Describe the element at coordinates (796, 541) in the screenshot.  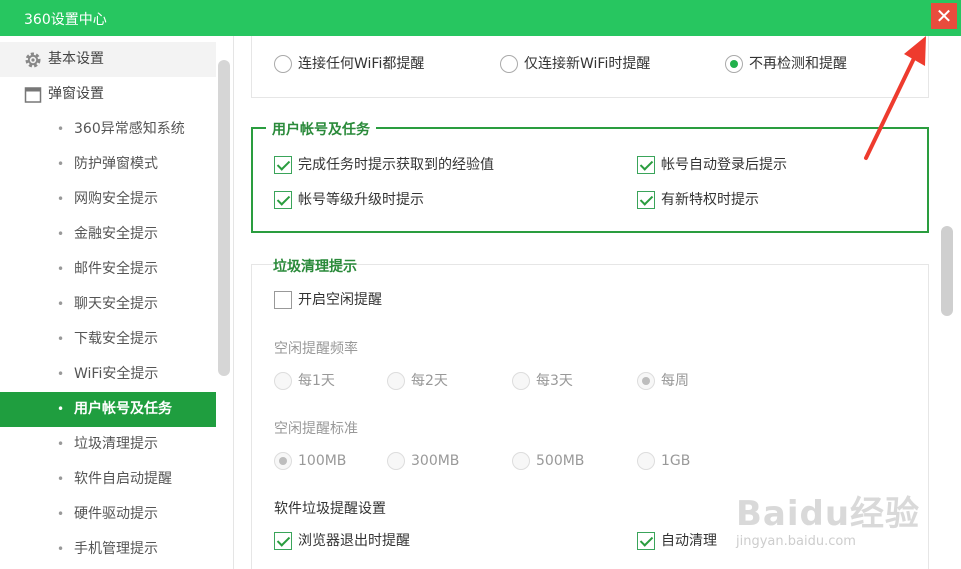
I see `watermark-url: jingyan.baidu.com` at that location.